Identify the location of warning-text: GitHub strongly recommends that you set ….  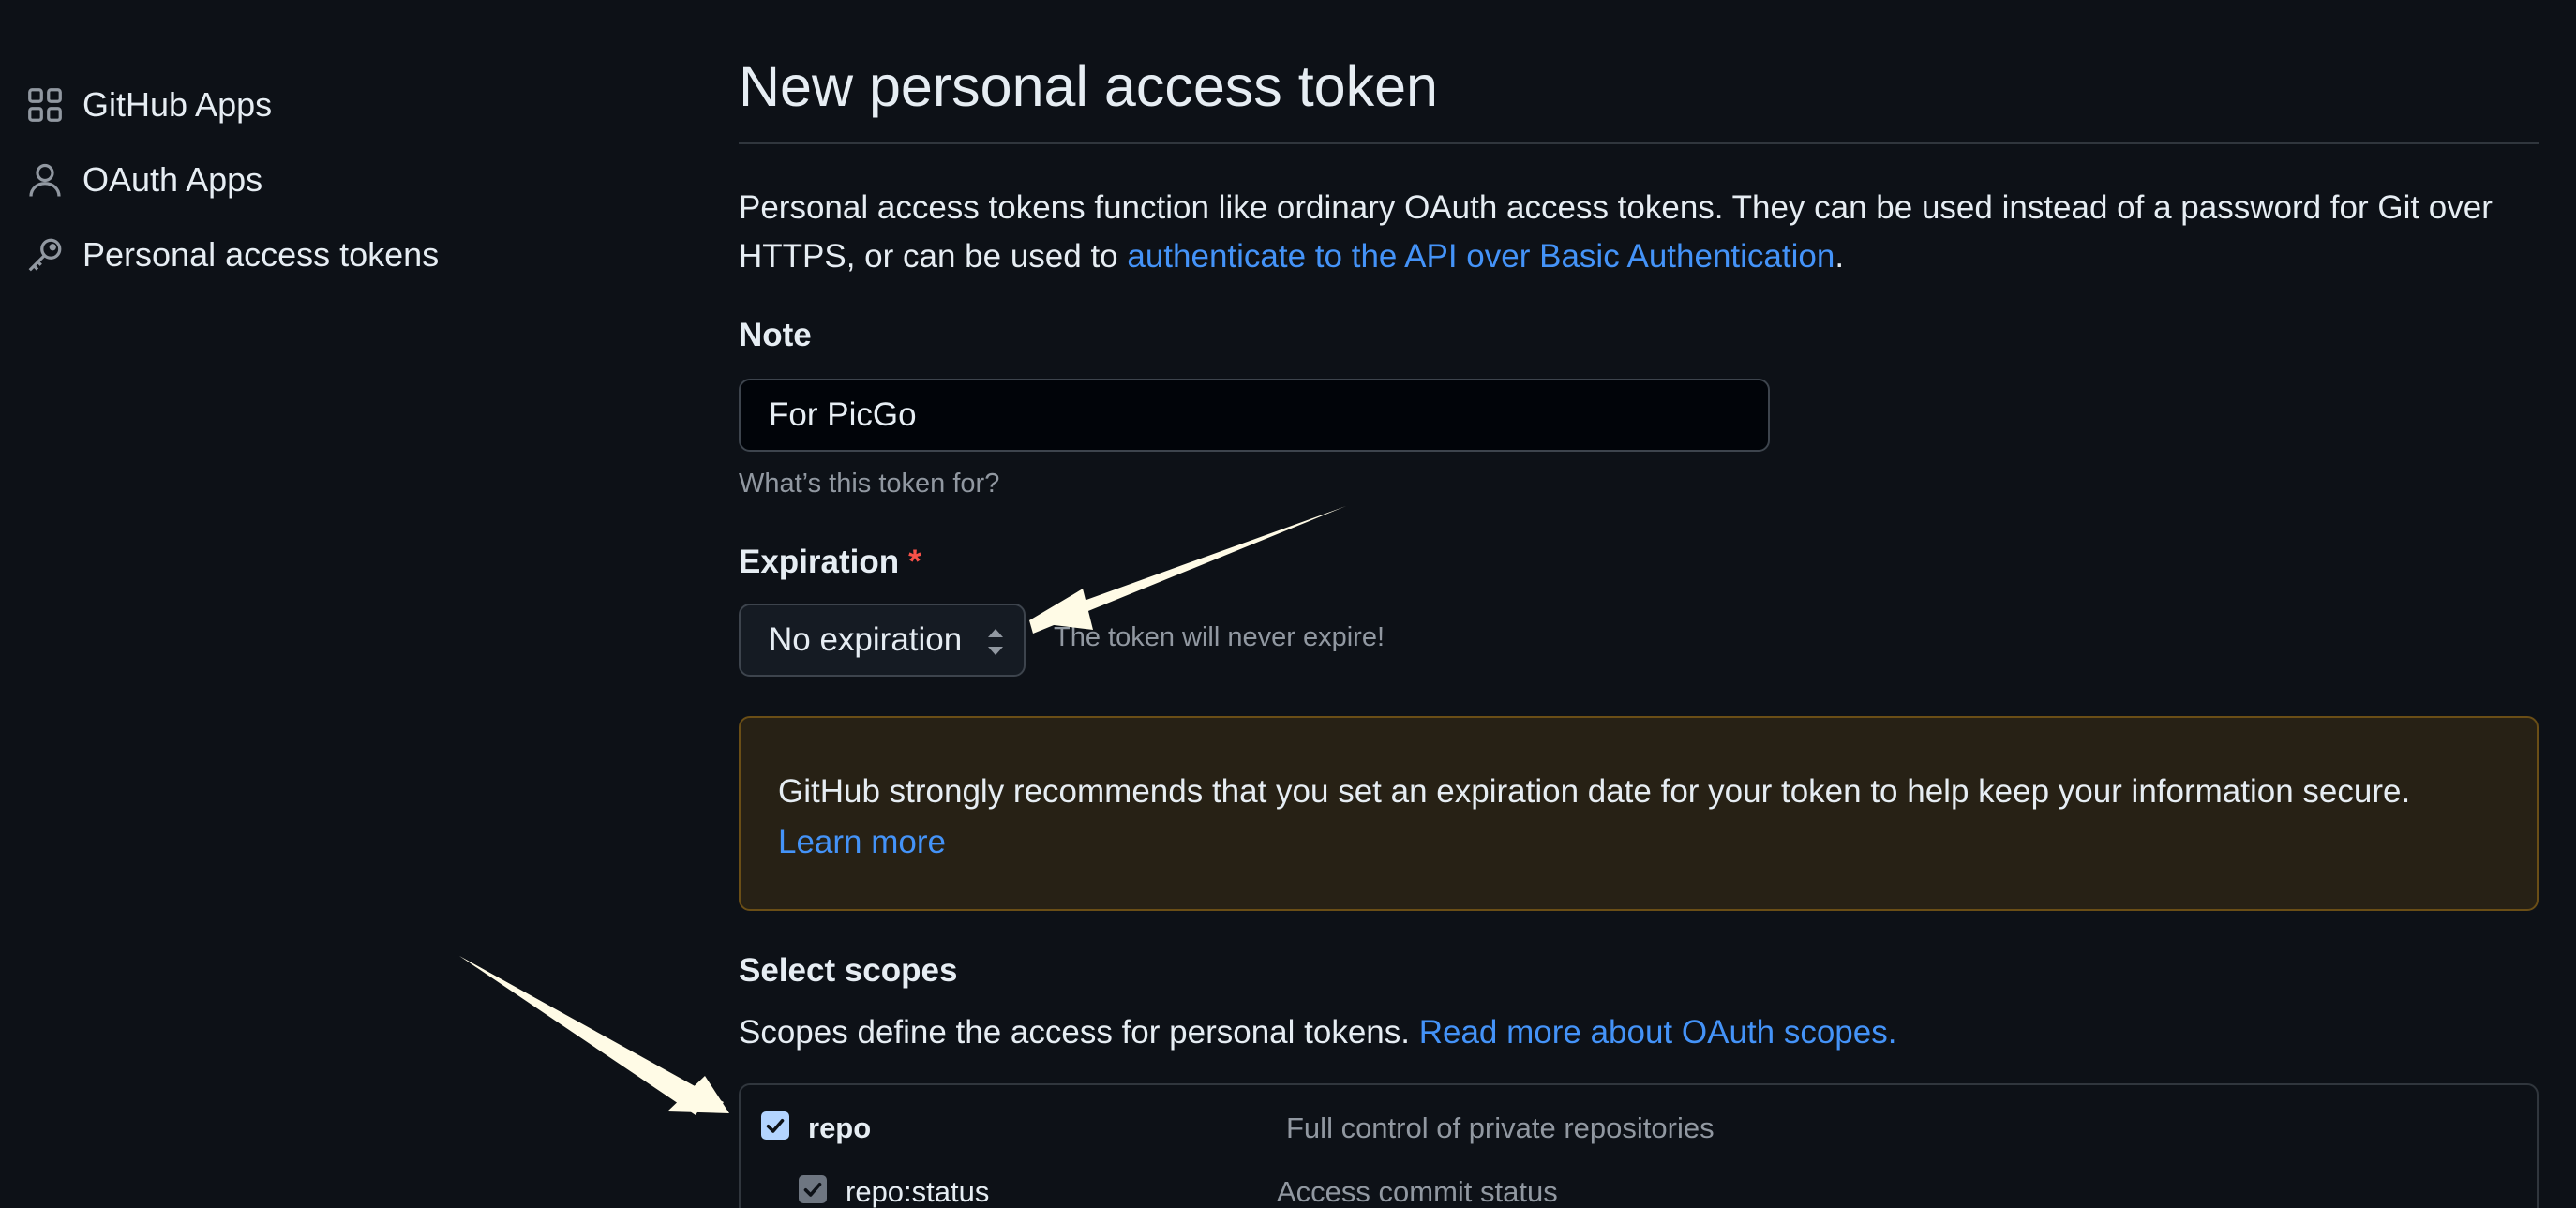
(1594, 792).